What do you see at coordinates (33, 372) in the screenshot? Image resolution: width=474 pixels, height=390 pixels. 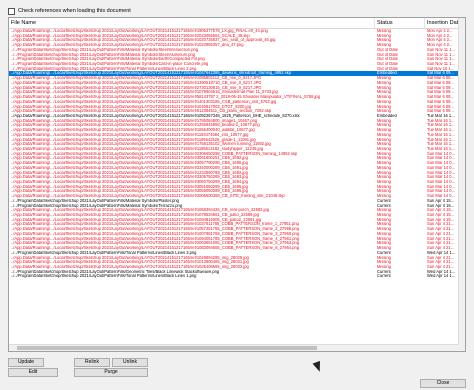 I see `edit-button: Edit` at bounding box center [33, 372].